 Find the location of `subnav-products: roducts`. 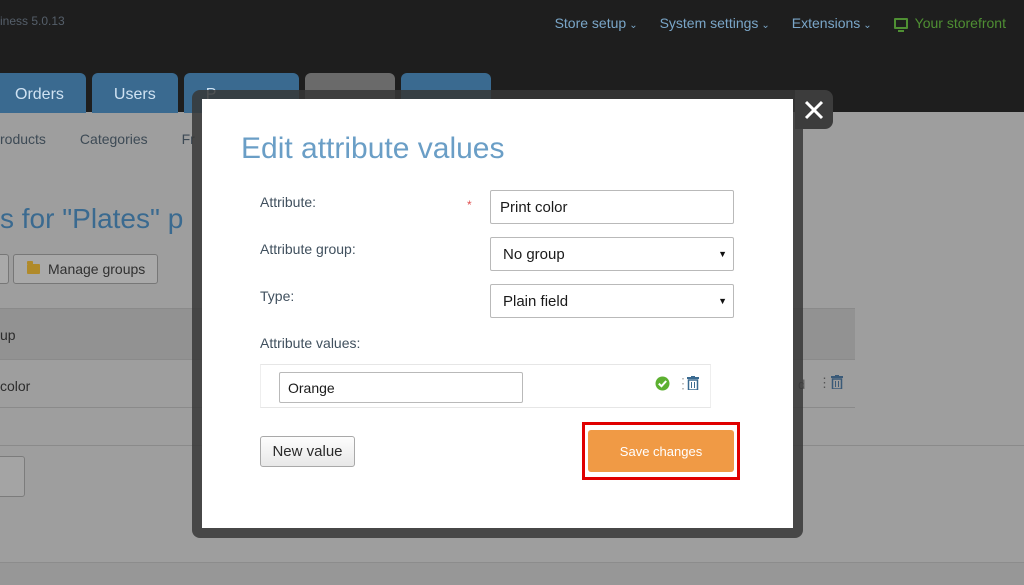

subnav-products: roducts is located at coordinates (23, 139).